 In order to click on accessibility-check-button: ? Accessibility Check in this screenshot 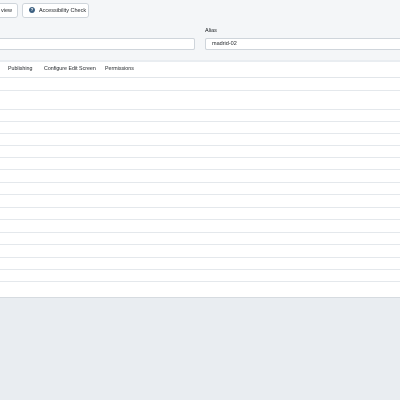, I will do `click(55, 10)`.